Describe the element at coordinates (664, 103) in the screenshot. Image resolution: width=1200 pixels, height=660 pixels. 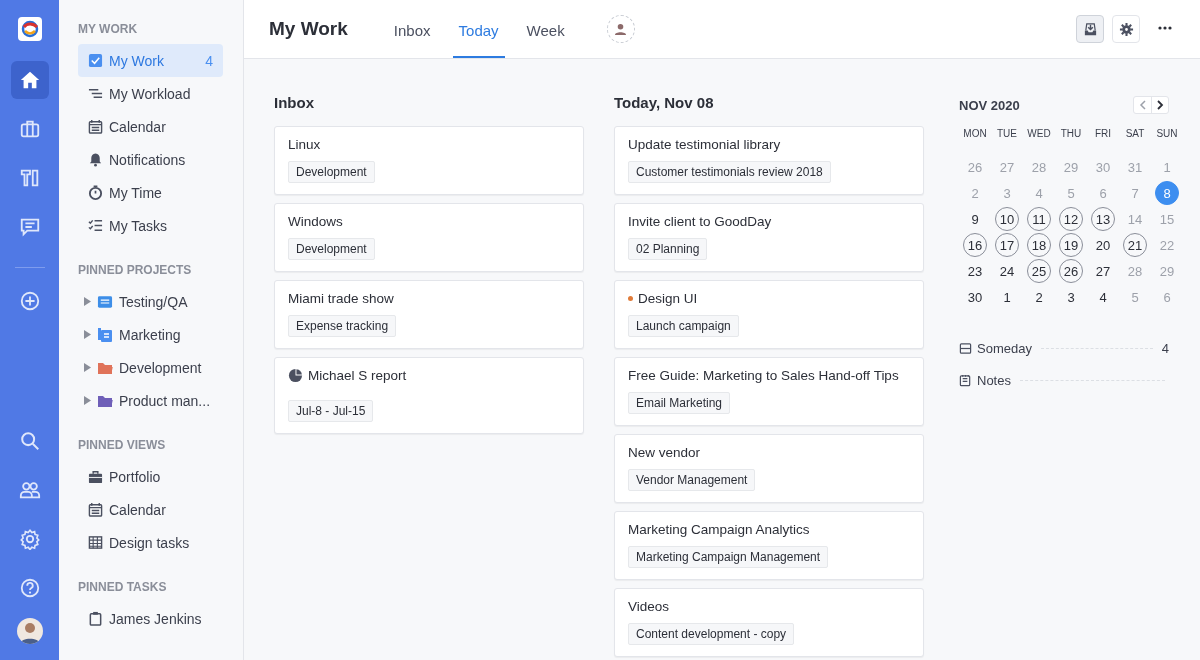
I see `column-heading: Today, Nov 08` at that location.